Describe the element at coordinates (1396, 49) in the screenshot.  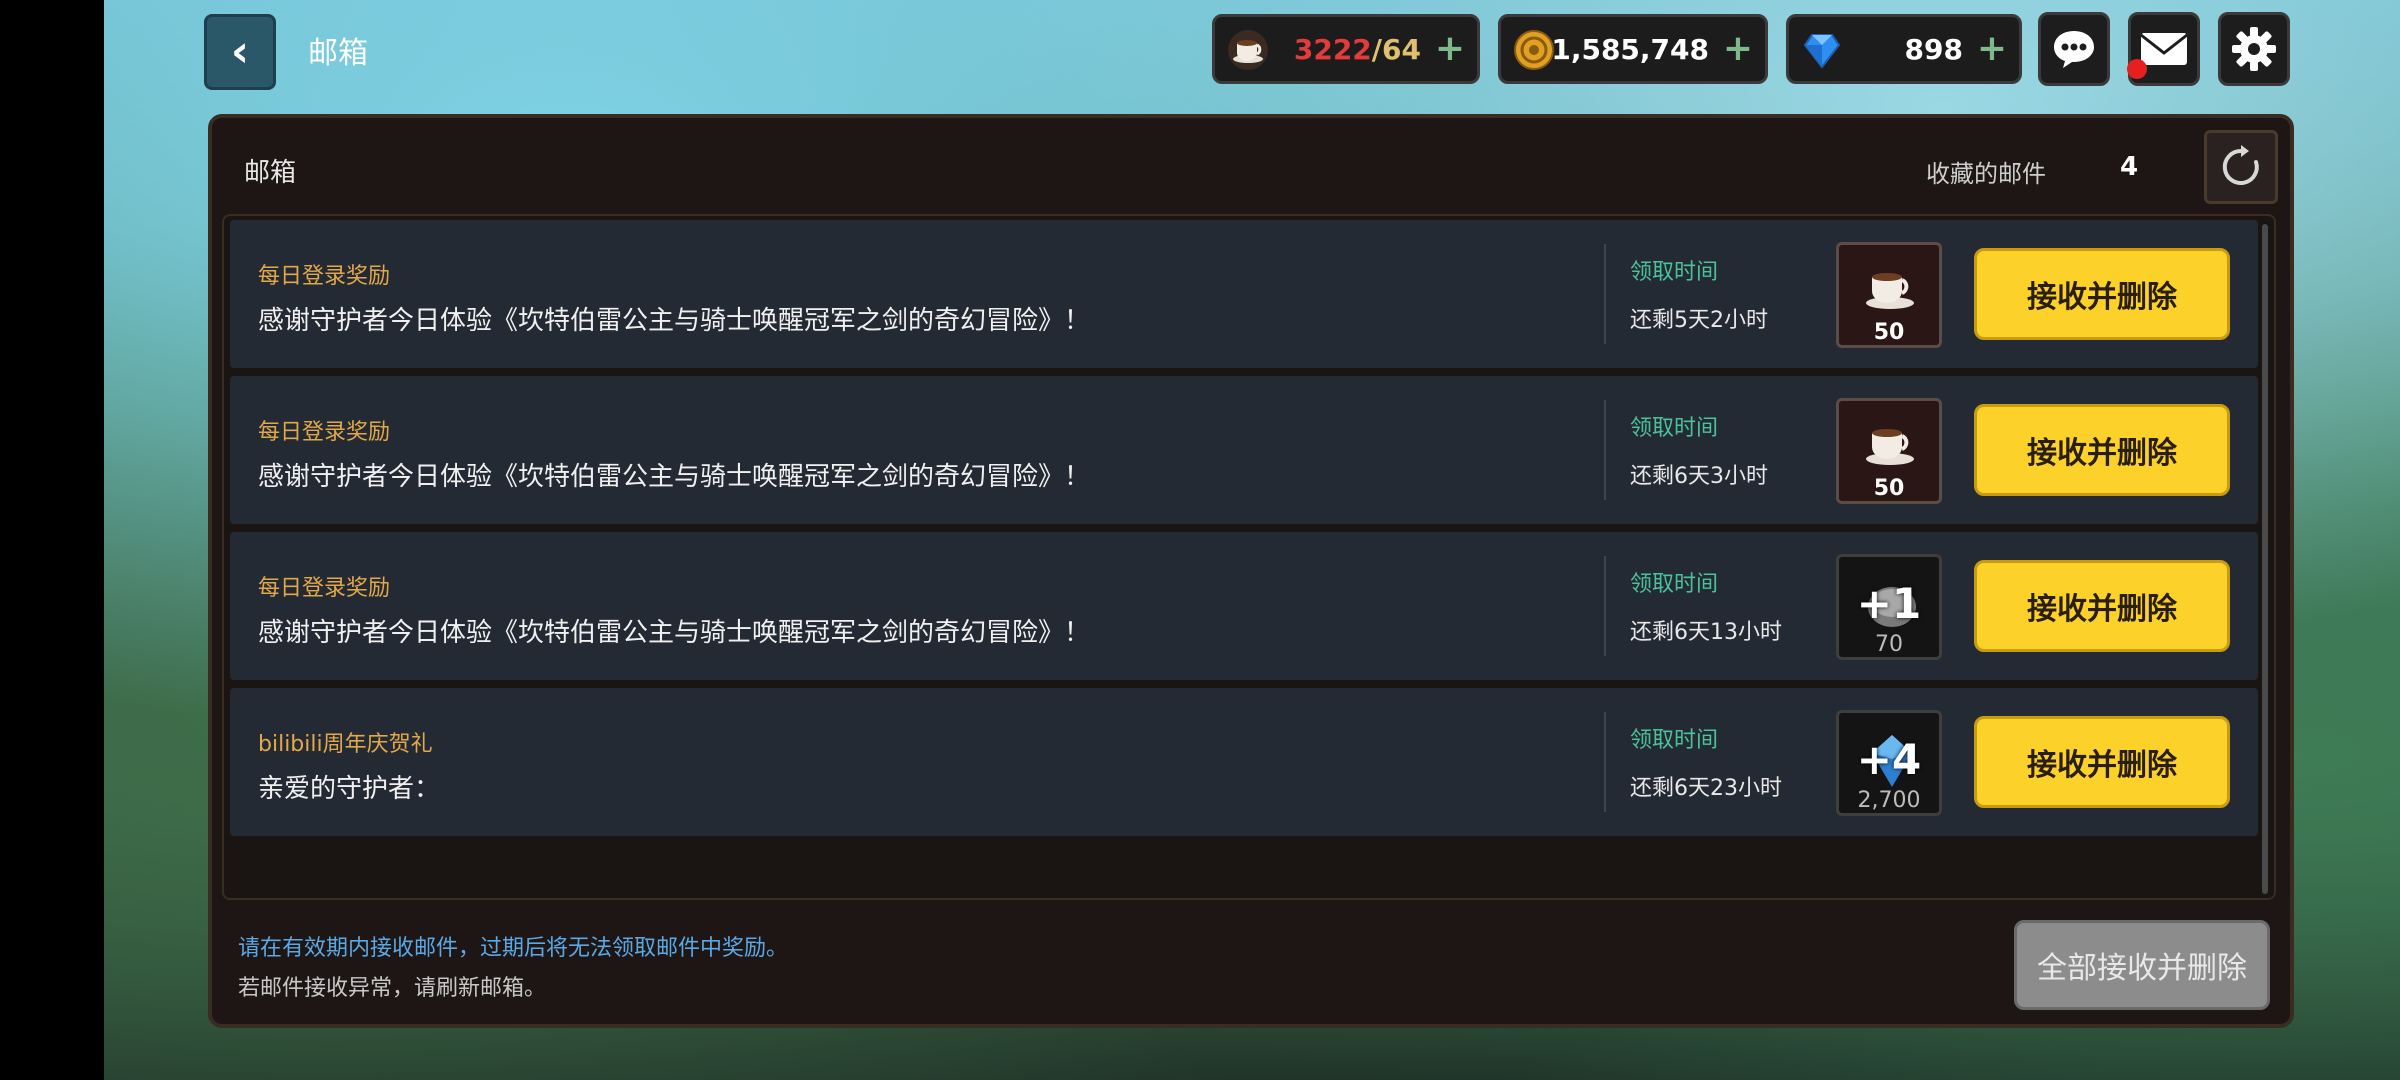
I see `stamina-max: /64` at that location.